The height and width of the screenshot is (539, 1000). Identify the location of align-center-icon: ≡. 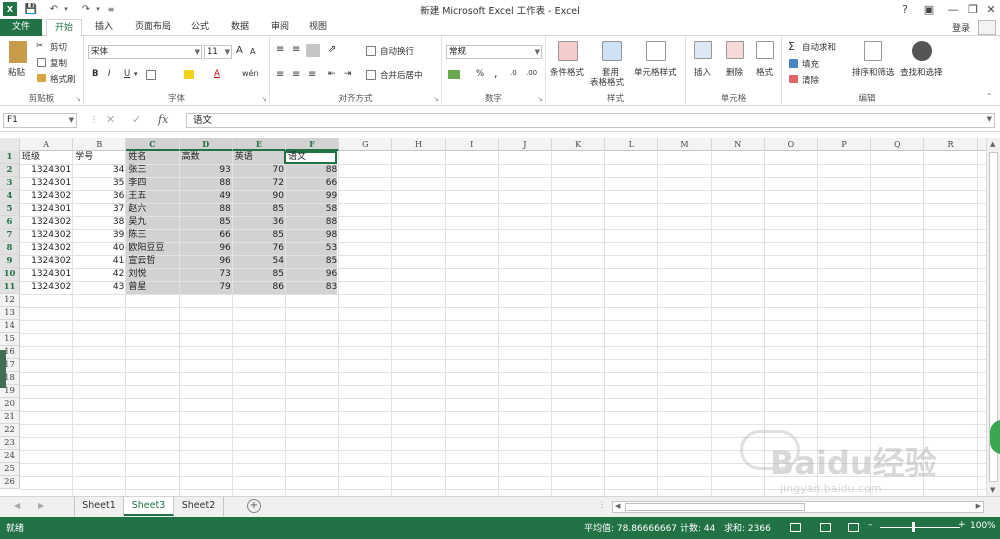
(296, 74).